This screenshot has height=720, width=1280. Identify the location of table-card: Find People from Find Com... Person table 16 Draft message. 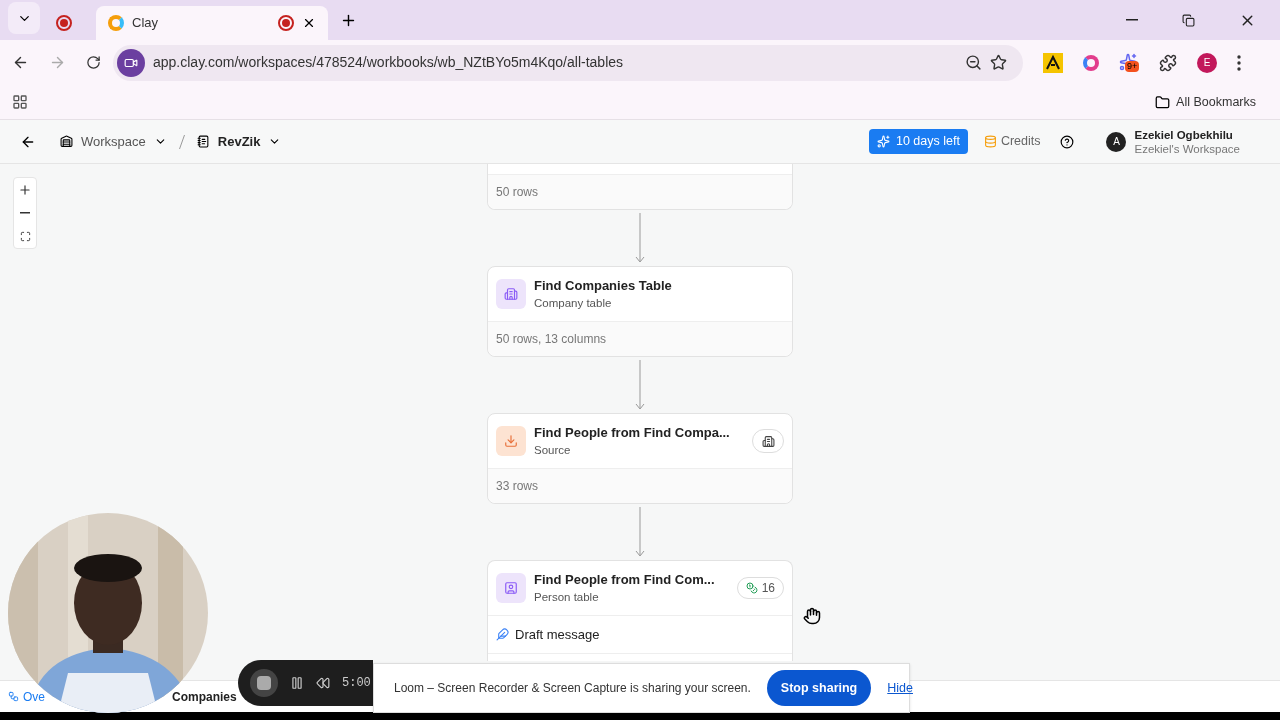
(640, 610).